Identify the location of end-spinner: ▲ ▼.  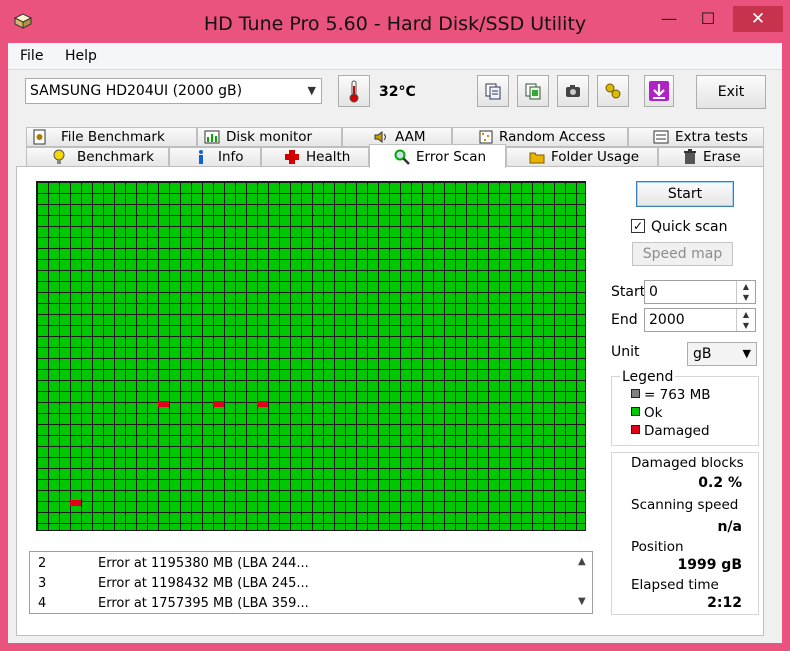
(745, 320).